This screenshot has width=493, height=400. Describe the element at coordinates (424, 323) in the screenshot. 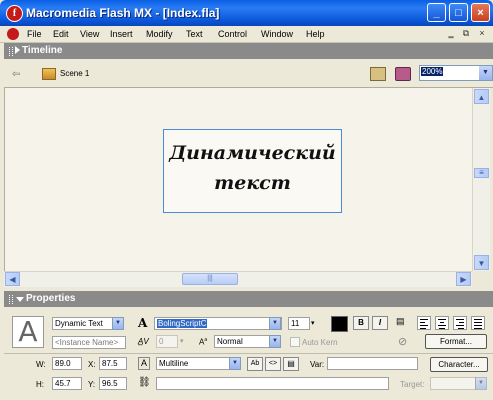

I see `align-left-icon` at that location.